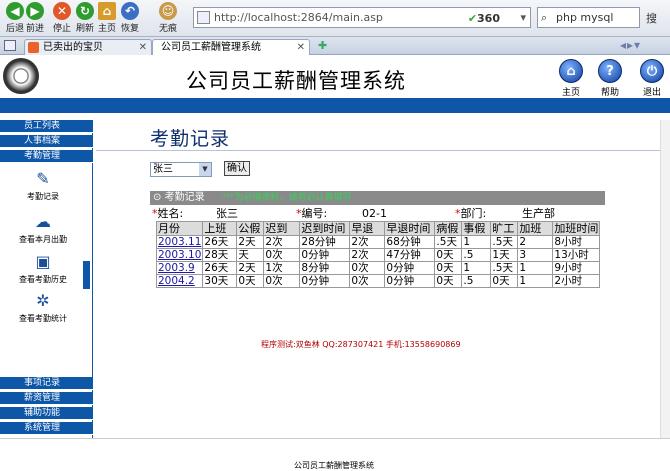  Describe the element at coordinates (130, 11) in the screenshot. I see `undo-icon: ↶` at that location.